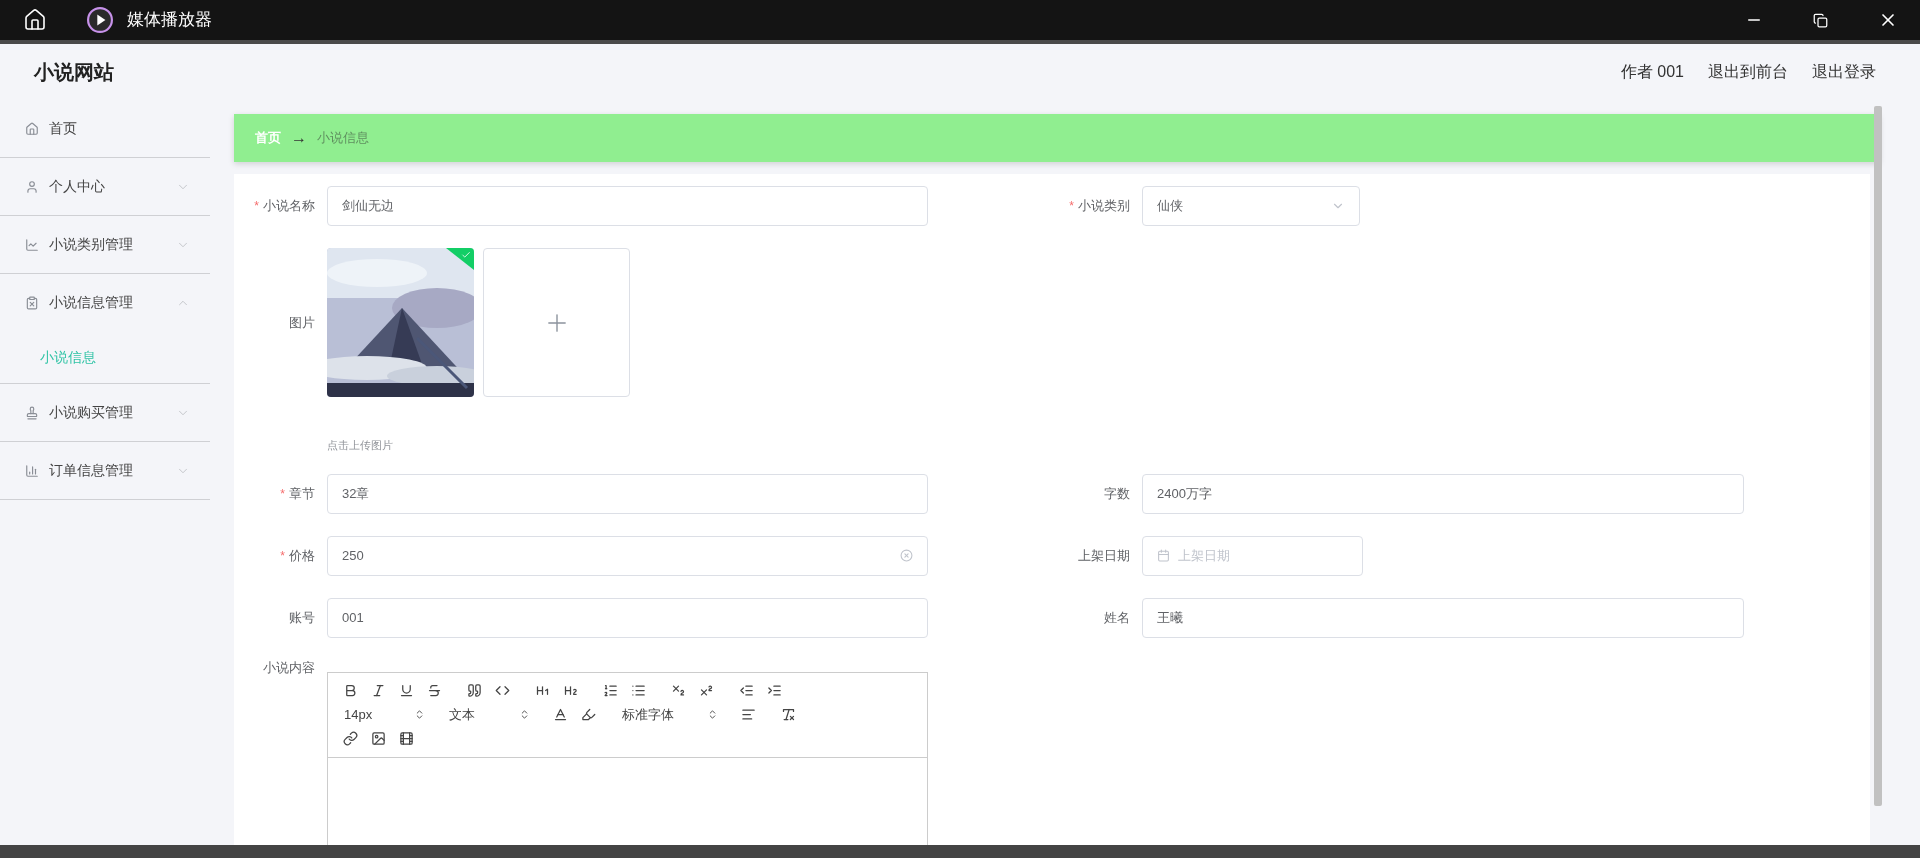  What do you see at coordinates (302, 322) in the screenshot?
I see `field-label: 图片` at bounding box center [302, 322].